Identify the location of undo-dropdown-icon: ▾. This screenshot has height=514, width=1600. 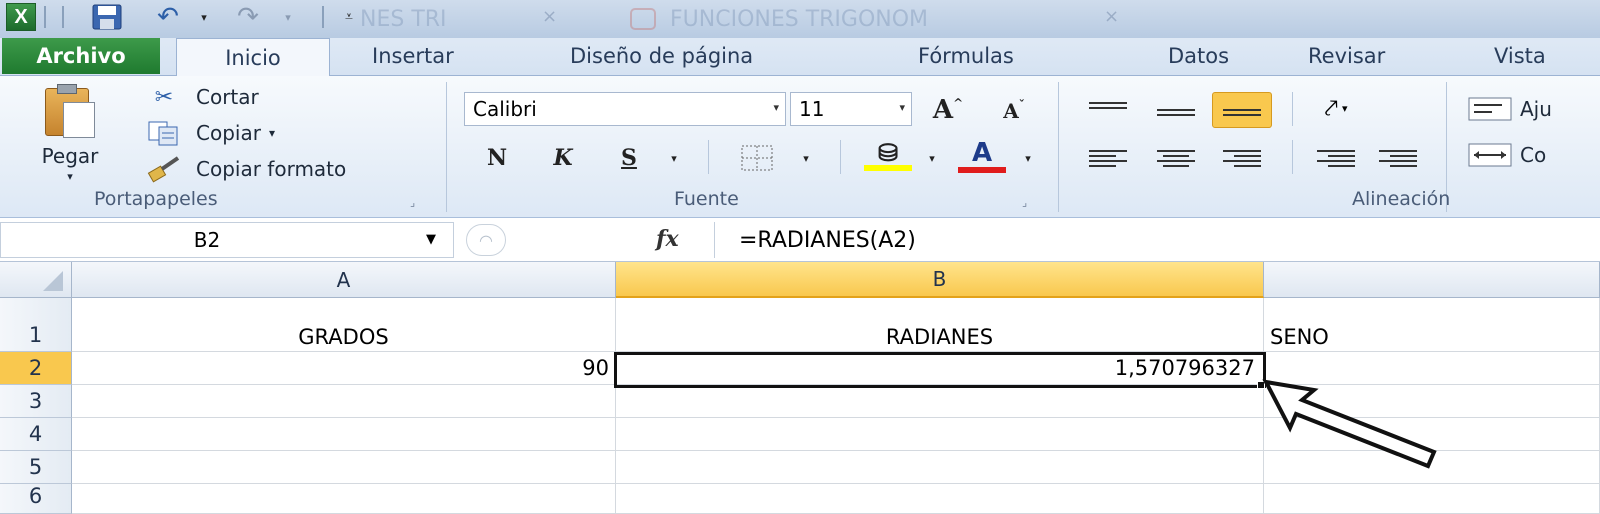
(204, 17).